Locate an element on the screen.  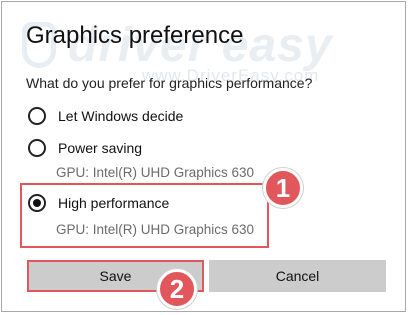
step-1-badge: 1 is located at coordinates (283, 188).